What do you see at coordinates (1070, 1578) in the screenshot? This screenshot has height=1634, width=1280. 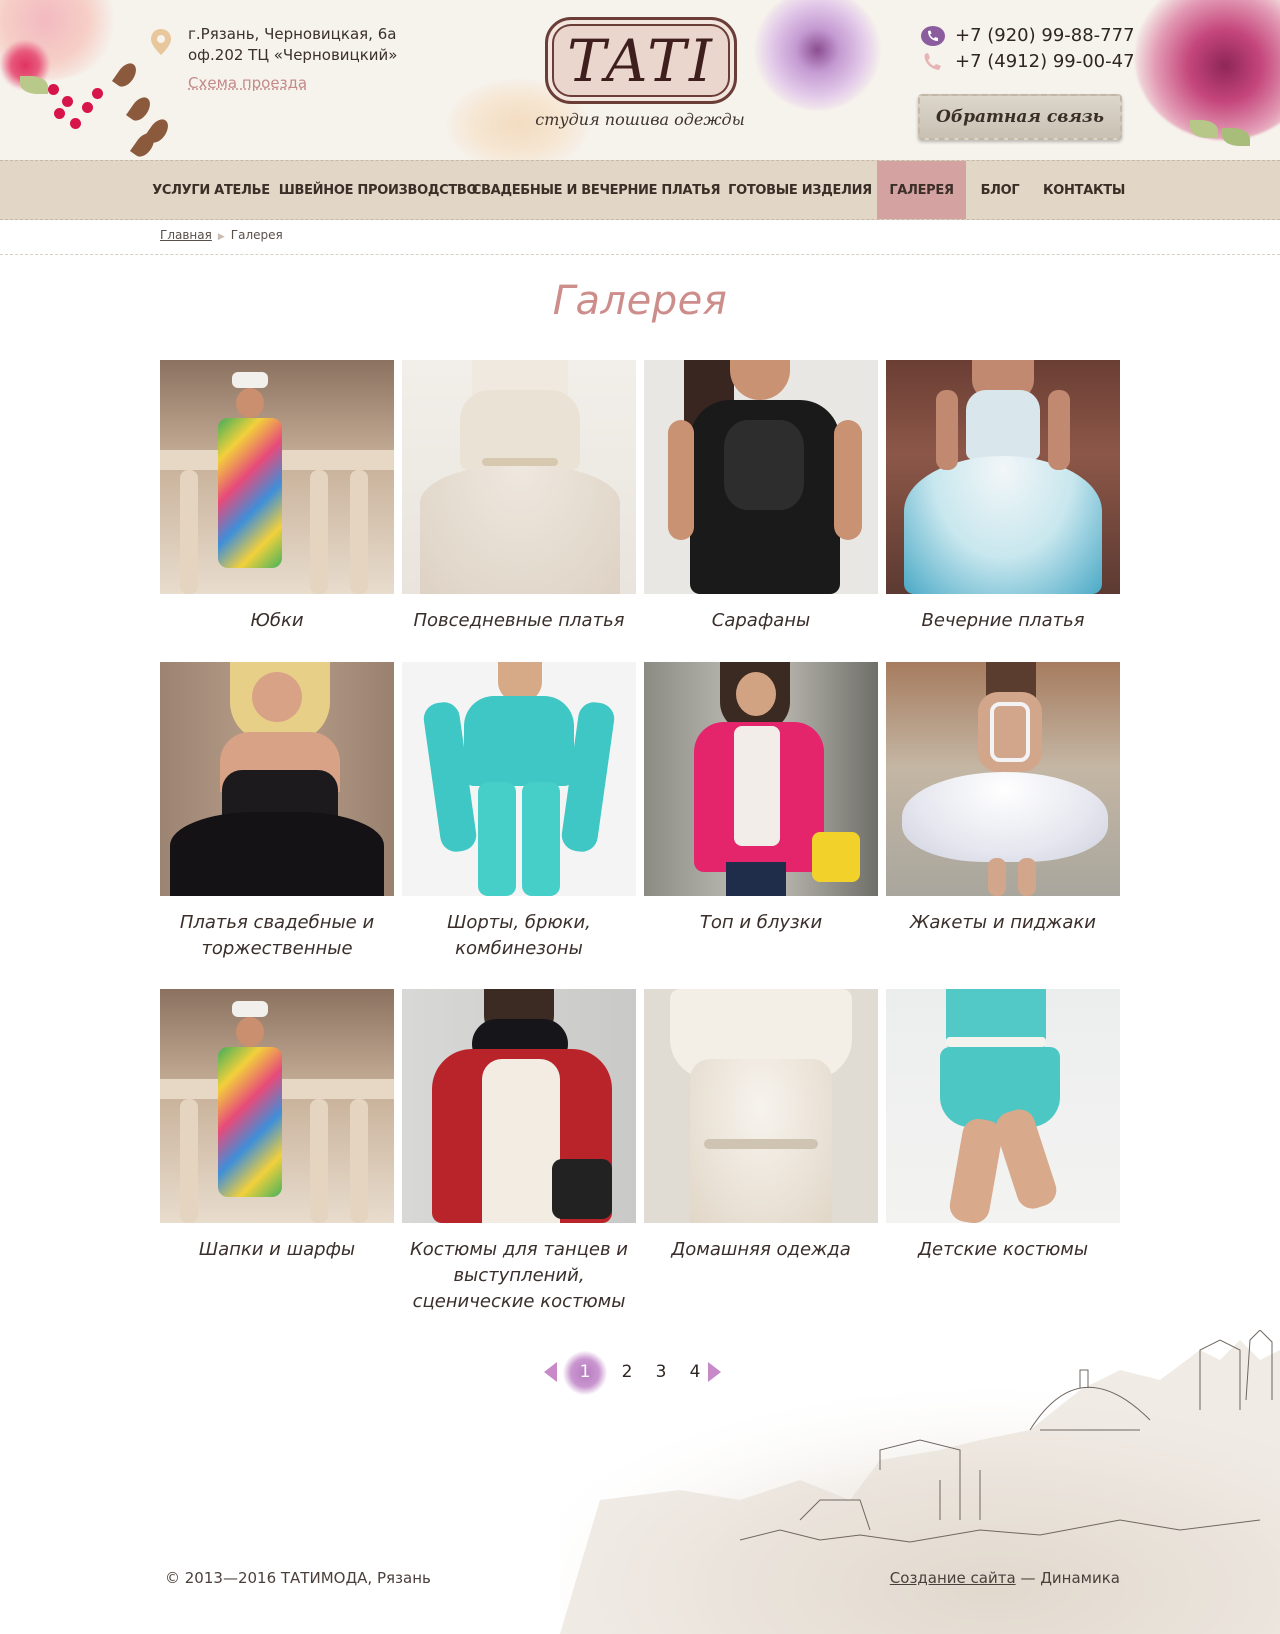 I see `site-credit-suffix: — Динамика` at bounding box center [1070, 1578].